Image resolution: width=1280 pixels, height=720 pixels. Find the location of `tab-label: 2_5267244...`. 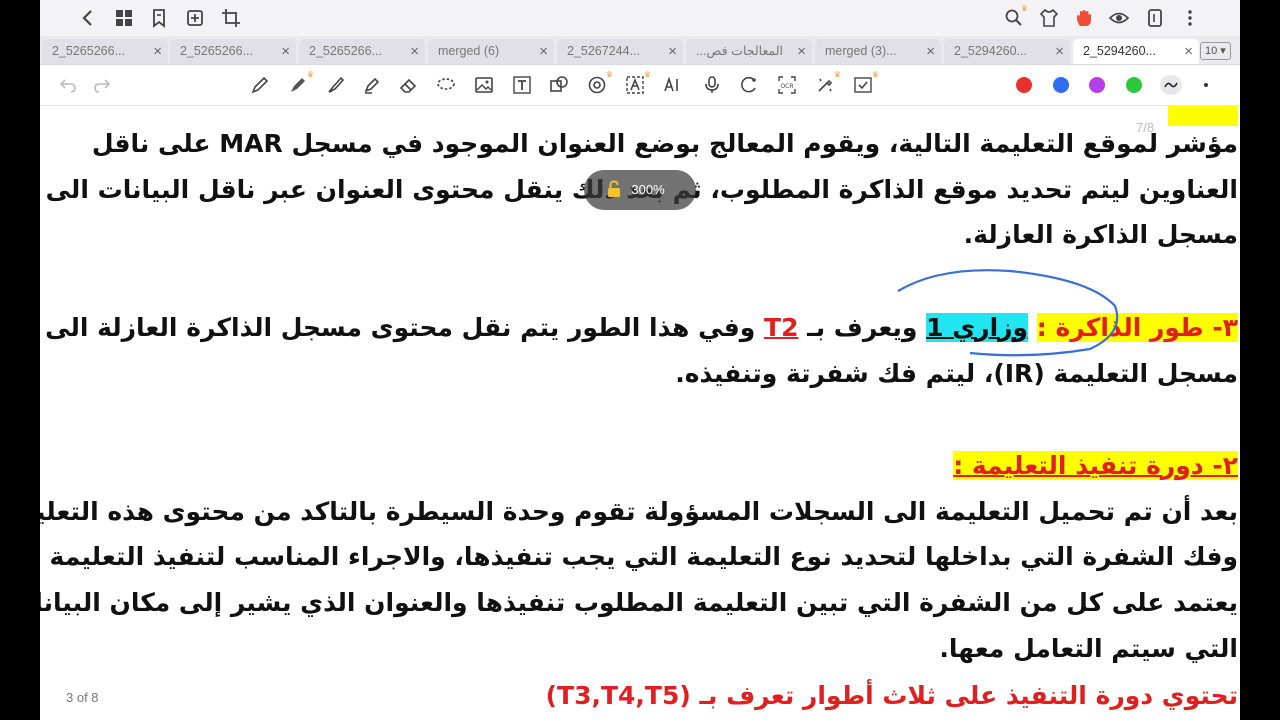

tab-label: 2_5267244... is located at coordinates (603, 51).